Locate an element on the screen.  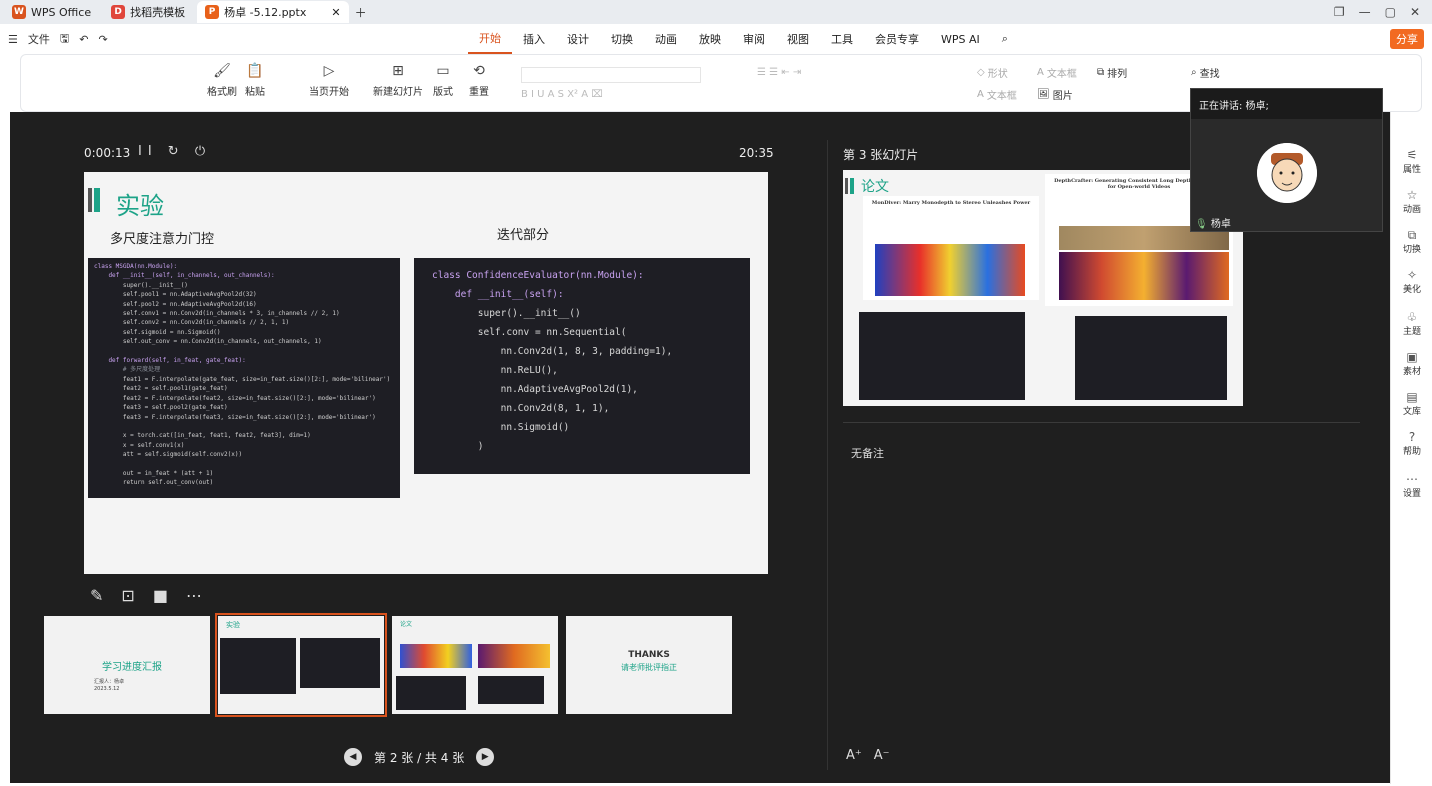
code-line: self.pool2 = nn.AdaptiveAvgPool2d(16) is located at coordinates (175, 304).